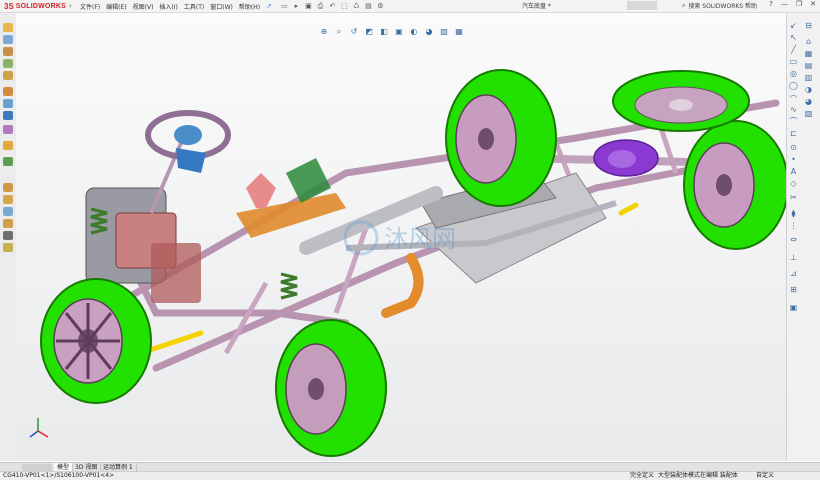 This screenshot has height=480, width=820. I want to click on restore-button: ❐, so click(799, 4).